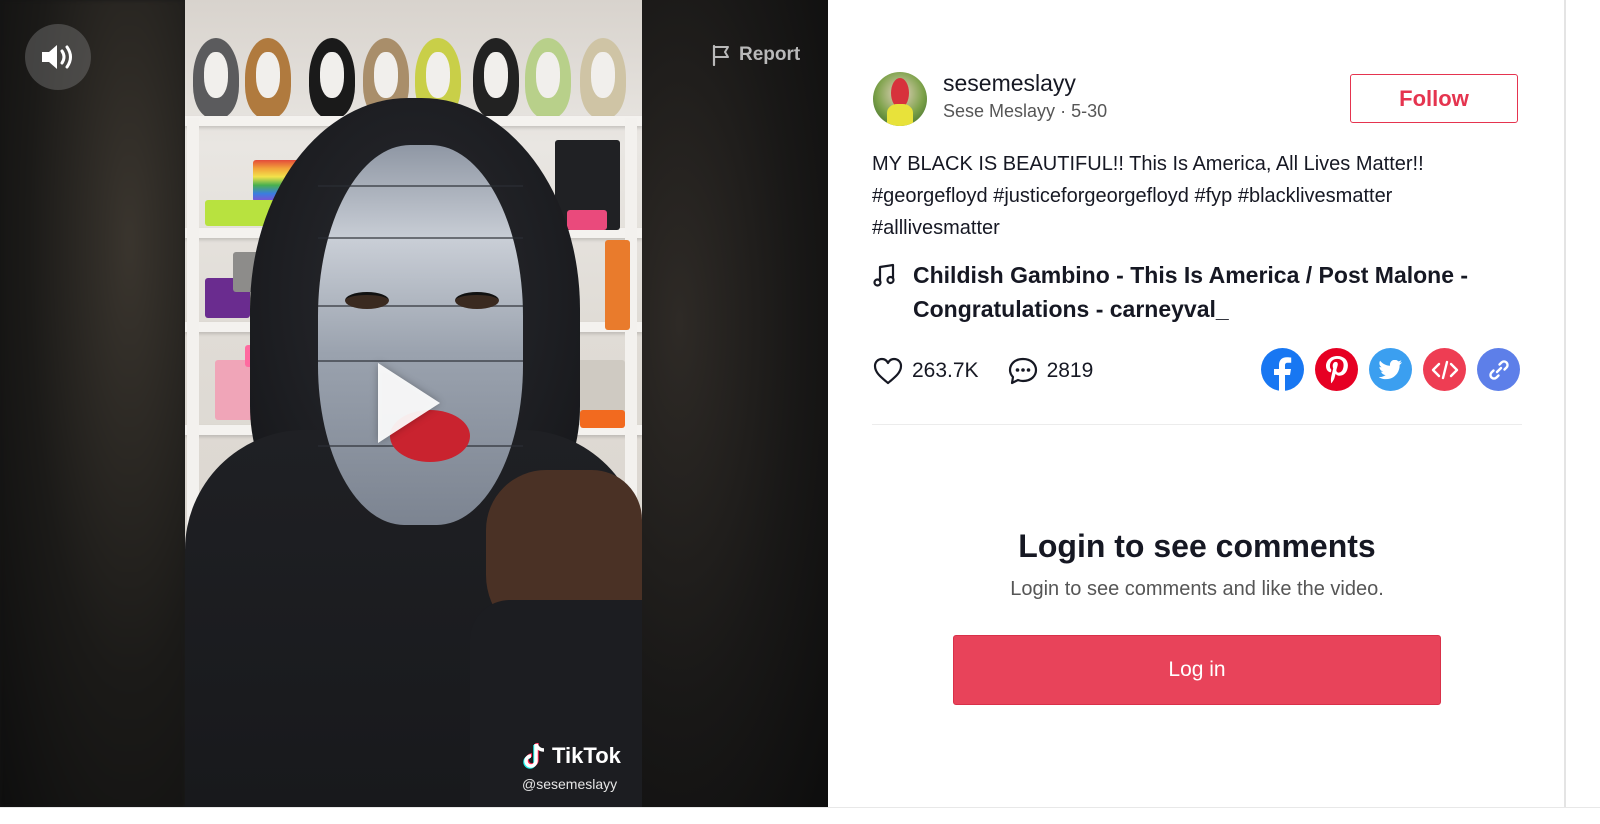 The width and height of the screenshot is (1600, 824). Describe the element at coordinates (1283, 374) in the screenshot. I see `facebook-icon` at that location.